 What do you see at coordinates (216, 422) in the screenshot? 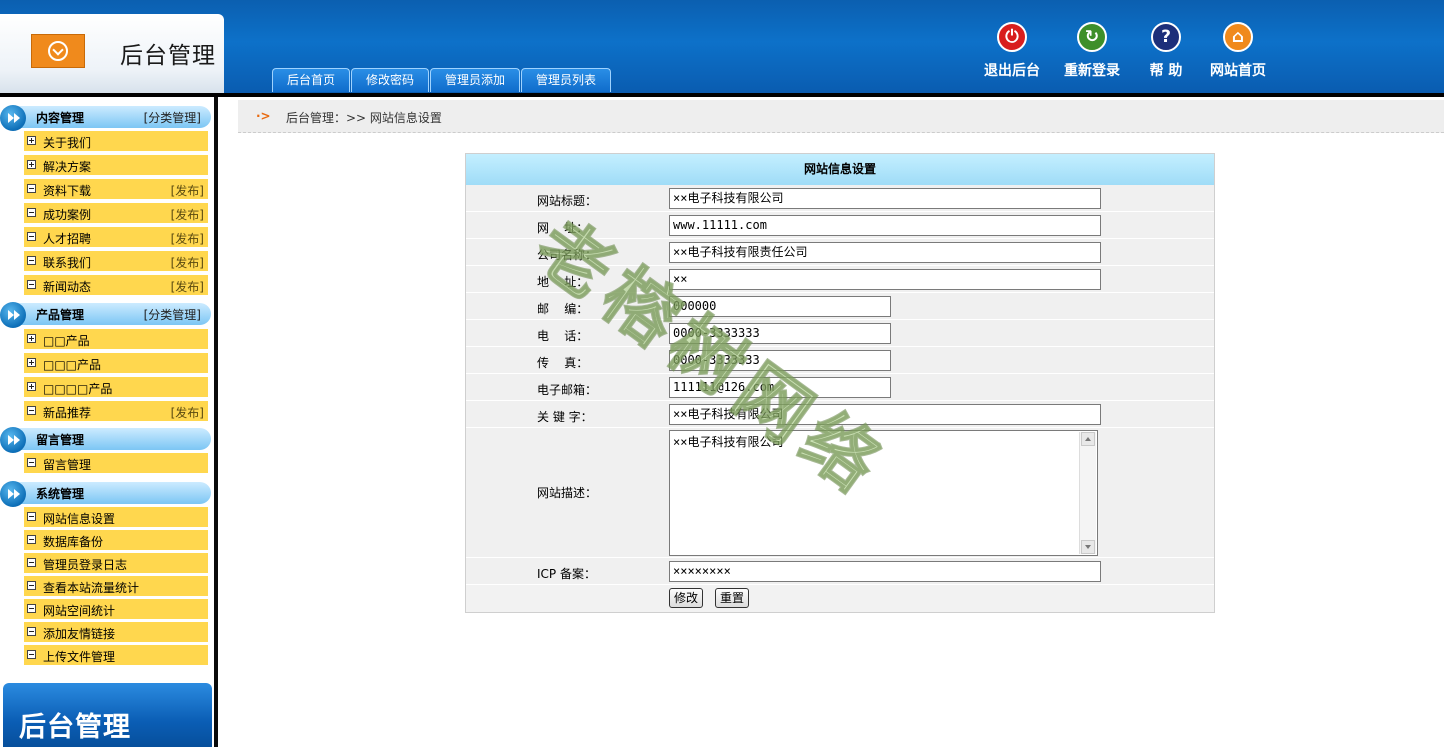
I see `sidebar-divider` at bounding box center [216, 422].